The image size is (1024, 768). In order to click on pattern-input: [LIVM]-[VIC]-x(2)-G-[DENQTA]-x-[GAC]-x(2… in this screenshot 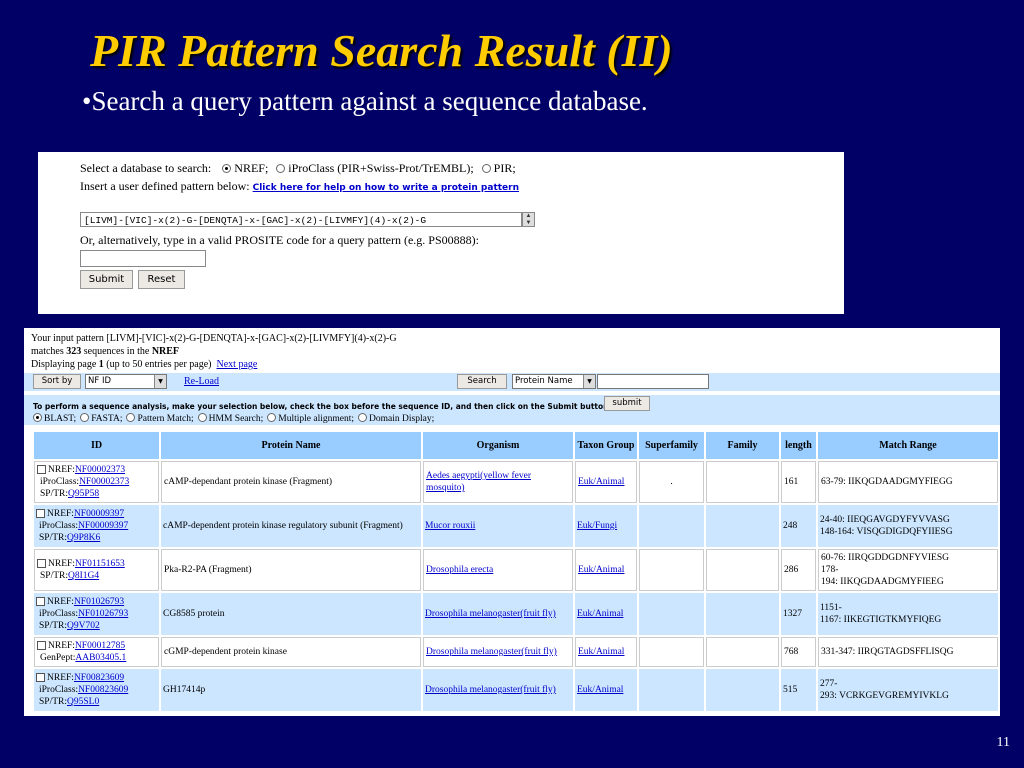, I will do `click(301, 219)`.